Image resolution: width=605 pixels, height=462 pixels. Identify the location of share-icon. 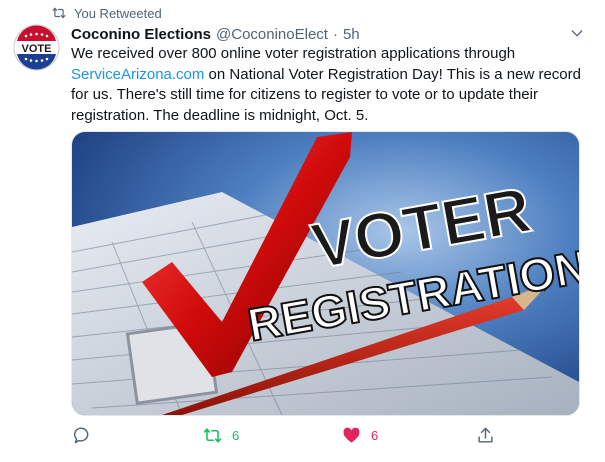
(485, 435).